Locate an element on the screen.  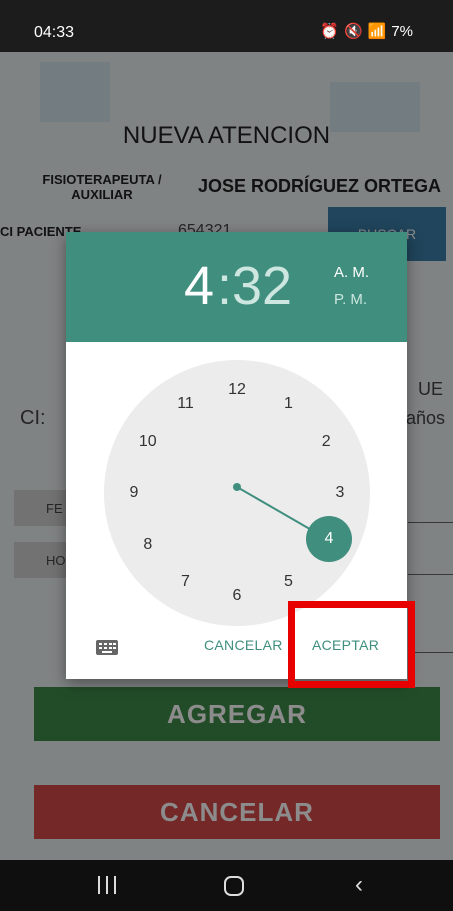
home-icon is located at coordinates (234, 886).